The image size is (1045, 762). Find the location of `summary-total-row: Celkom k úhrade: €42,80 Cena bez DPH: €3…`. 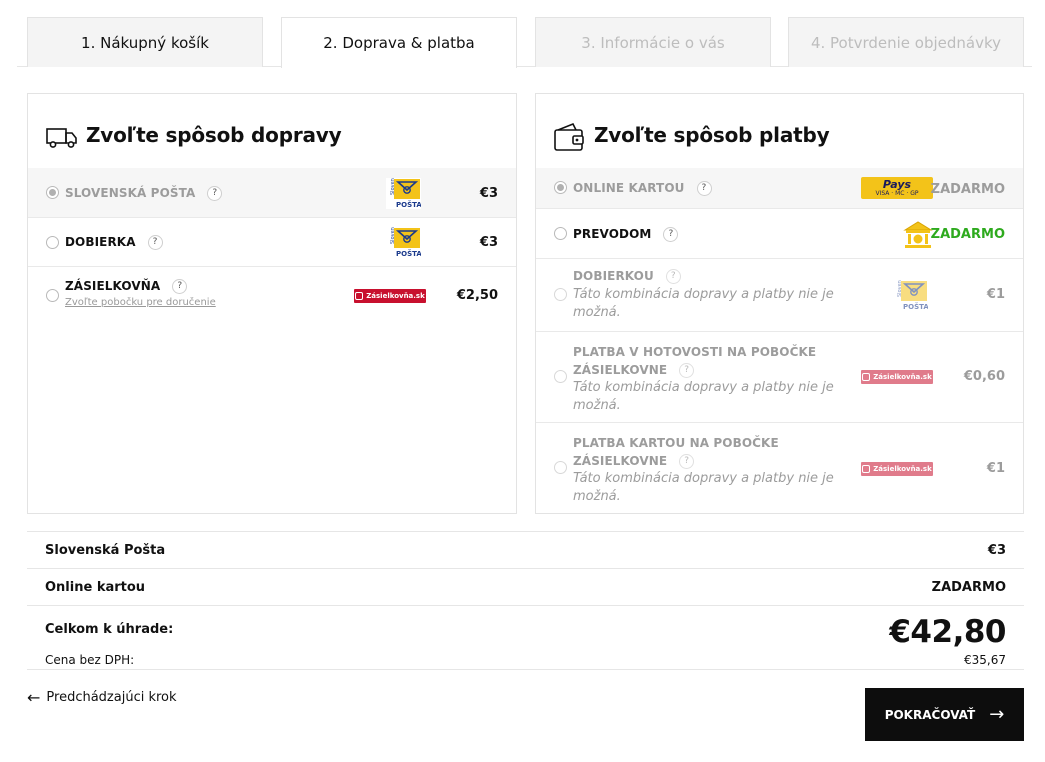

summary-total-row: Celkom k úhrade: €42,80 Cena bez DPH: €3… is located at coordinates (525, 637).